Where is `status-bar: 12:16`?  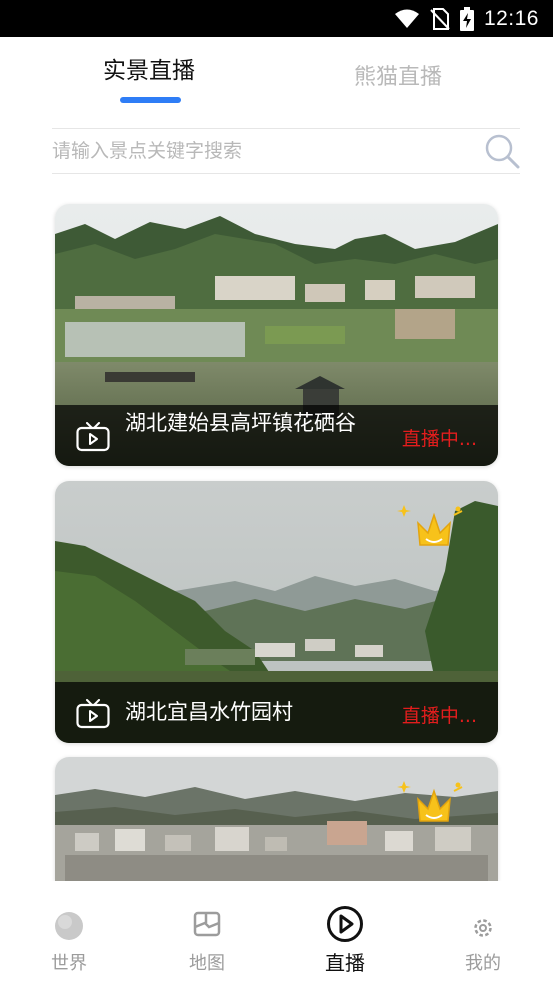 status-bar: 12:16 is located at coordinates (276, 18).